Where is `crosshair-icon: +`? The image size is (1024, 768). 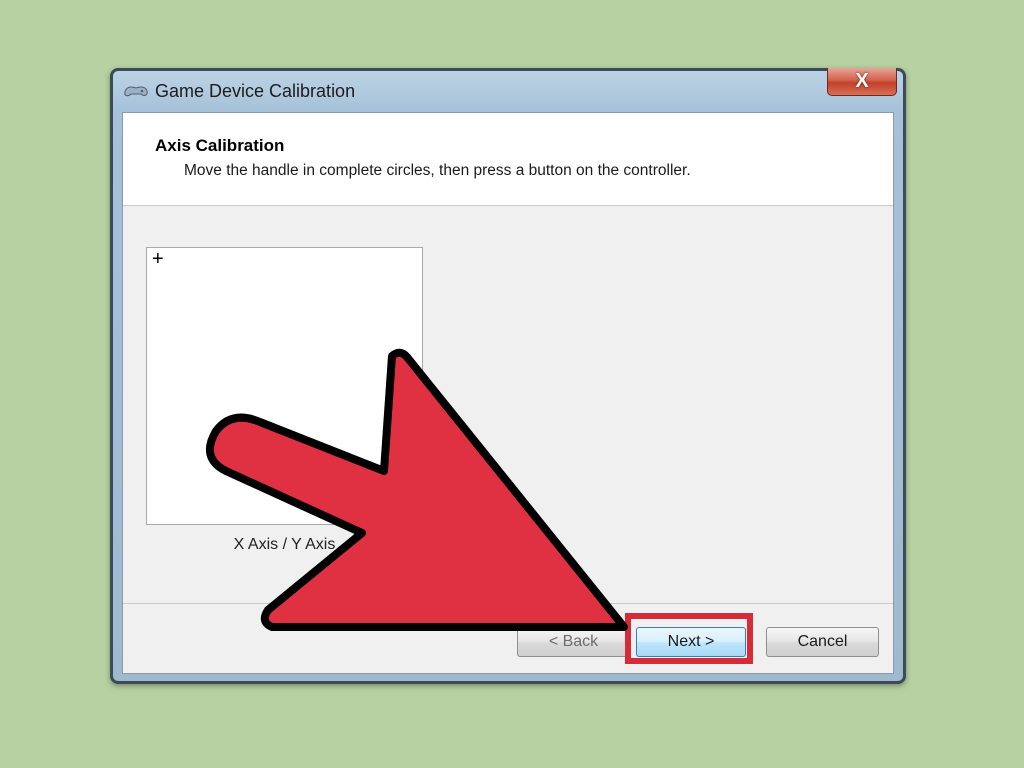 crosshair-icon: + is located at coordinates (158, 259).